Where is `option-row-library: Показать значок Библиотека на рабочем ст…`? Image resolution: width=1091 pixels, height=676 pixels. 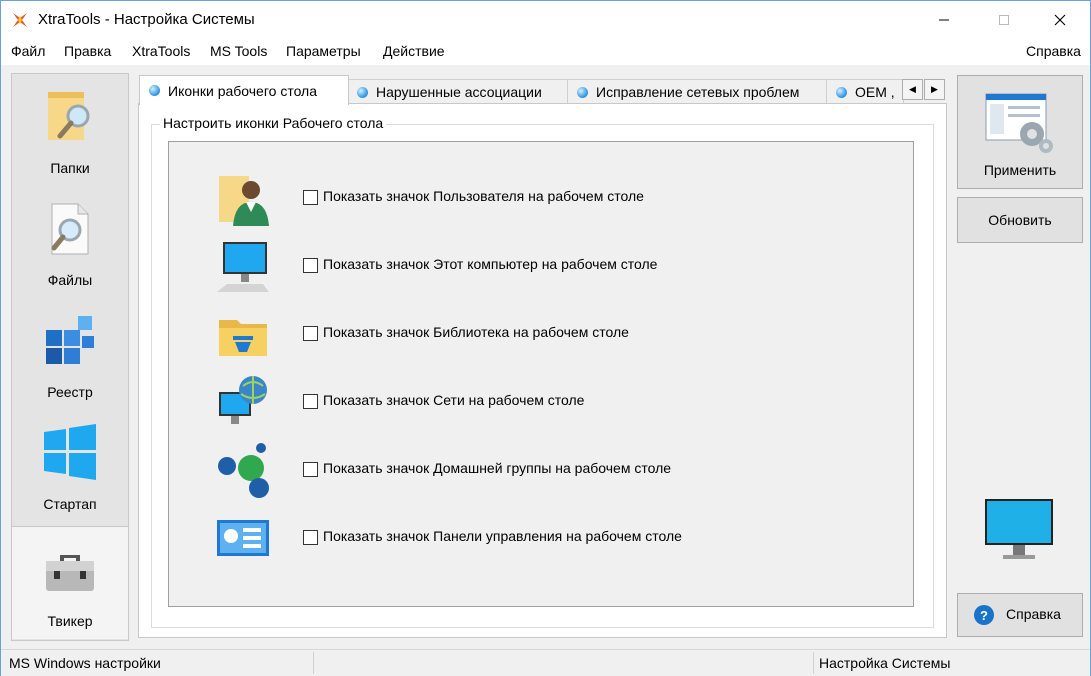
option-row-library: Показать значок Библиотека на рабочем ст… is located at coordinates (541, 336).